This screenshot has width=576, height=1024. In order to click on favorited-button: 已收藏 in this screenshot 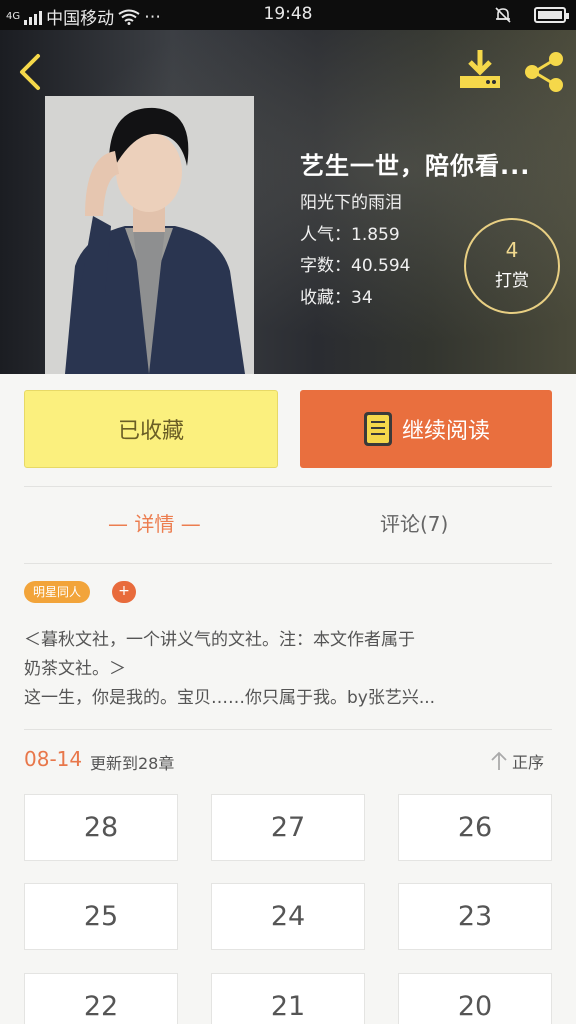, I will do `click(151, 429)`.